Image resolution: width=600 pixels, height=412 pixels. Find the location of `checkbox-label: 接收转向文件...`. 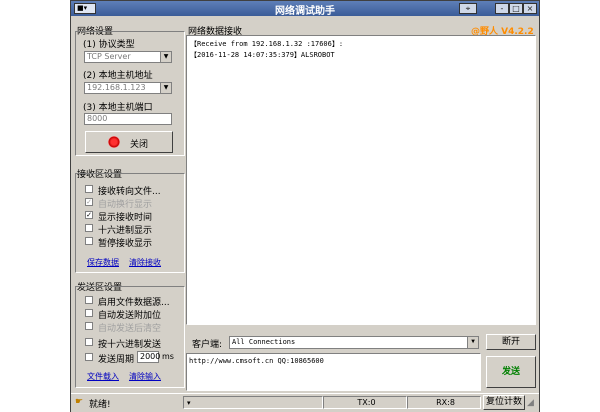

checkbox-label: 接收转向文件... is located at coordinates (129, 192).